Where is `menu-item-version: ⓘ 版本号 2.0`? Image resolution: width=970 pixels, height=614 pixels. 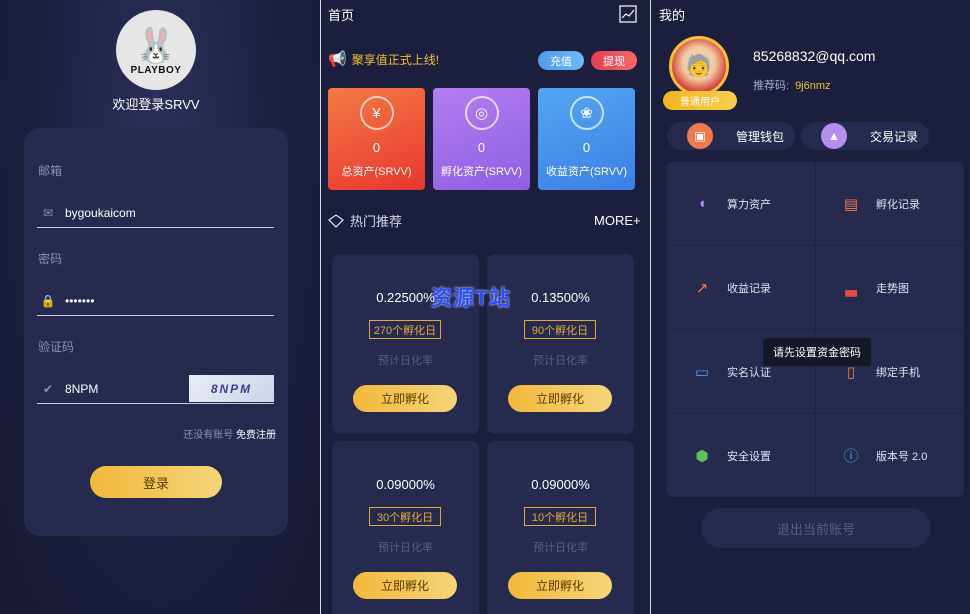 menu-item-version: ⓘ 版本号 2.0 is located at coordinates (890, 455).